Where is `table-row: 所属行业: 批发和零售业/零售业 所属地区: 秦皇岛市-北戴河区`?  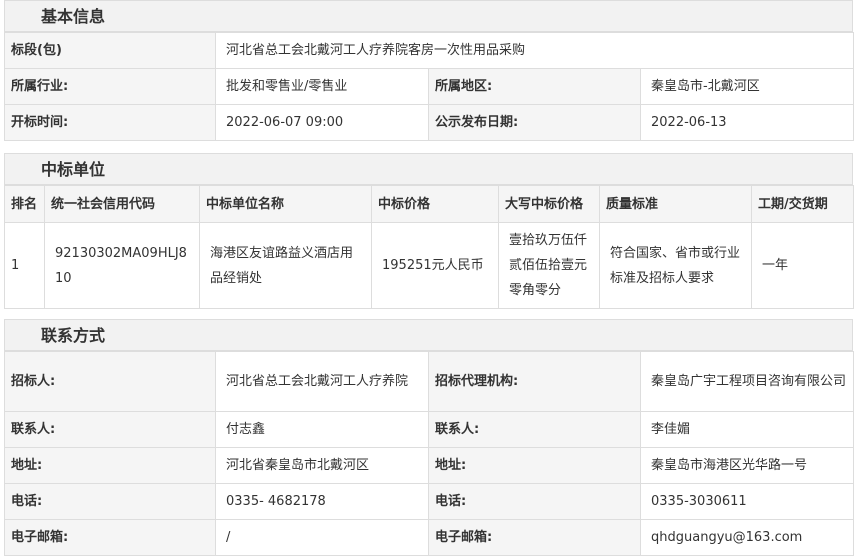 table-row: 所属行业: 批发和零售业/零售业 所属地区: 秦皇岛市-北戴河区 is located at coordinates (429, 86).